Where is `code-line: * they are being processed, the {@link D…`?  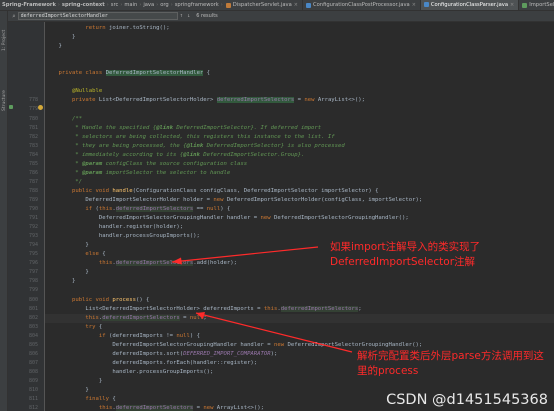 code-line: * they are being processed, the {@link D… is located at coordinates (299, 146).